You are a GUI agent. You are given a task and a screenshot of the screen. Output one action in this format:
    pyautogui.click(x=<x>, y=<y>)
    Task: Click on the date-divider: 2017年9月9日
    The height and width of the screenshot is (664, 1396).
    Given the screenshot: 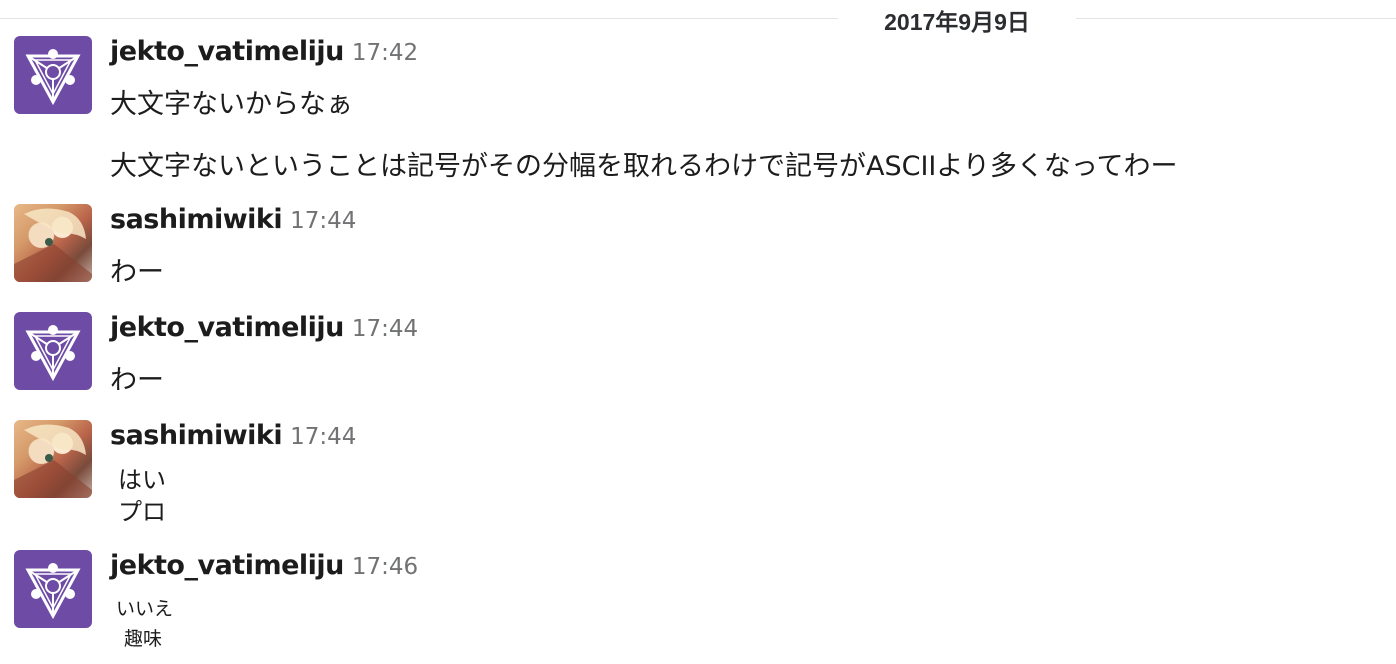 What is the action you would take?
    pyautogui.click(x=698, y=20)
    